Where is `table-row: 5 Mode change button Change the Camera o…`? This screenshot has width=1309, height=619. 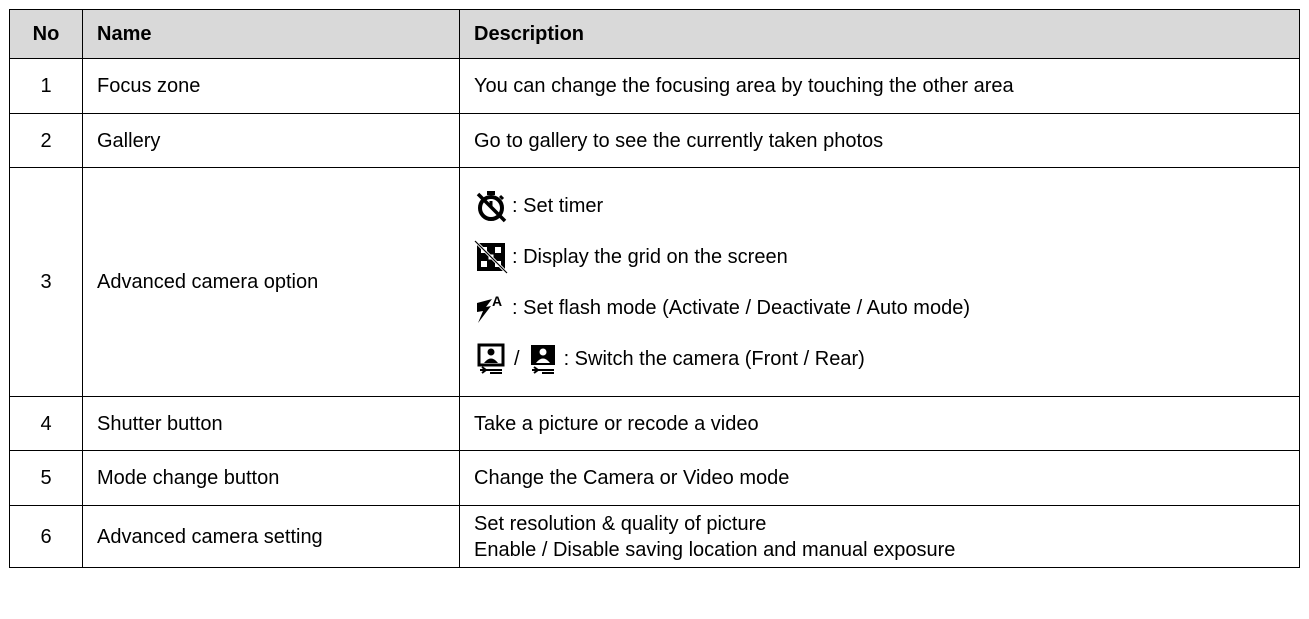 table-row: 5 Mode change button Change the Camera o… is located at coordinates (654, 478).